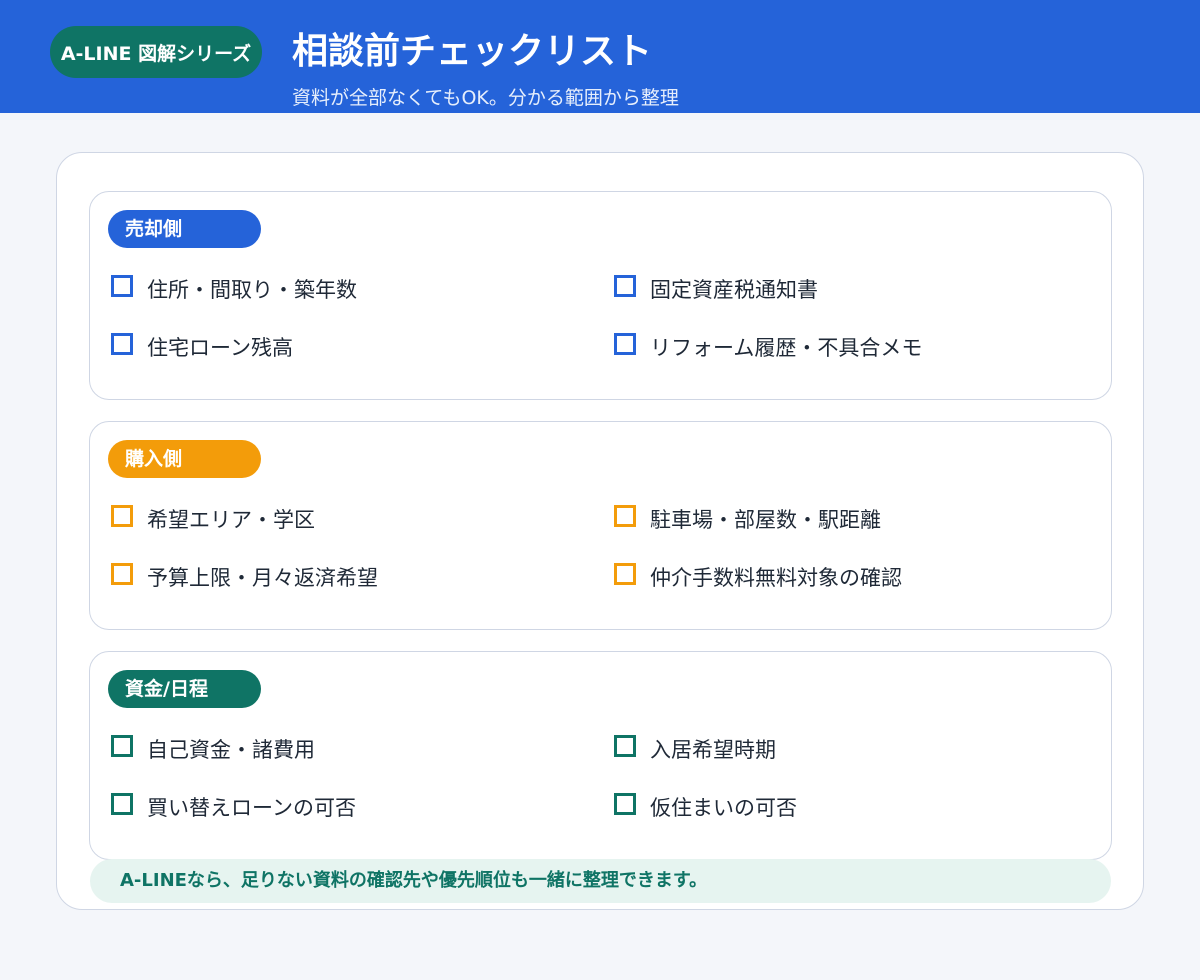 The height and width of the screenshot is (980, 1200). Describe the element at coordinates (600, 881) in the screenshot. I see `footer-note: A-LINEなら、足りない資料の確認先や優先順位も一緒に整理できます。` at that location.